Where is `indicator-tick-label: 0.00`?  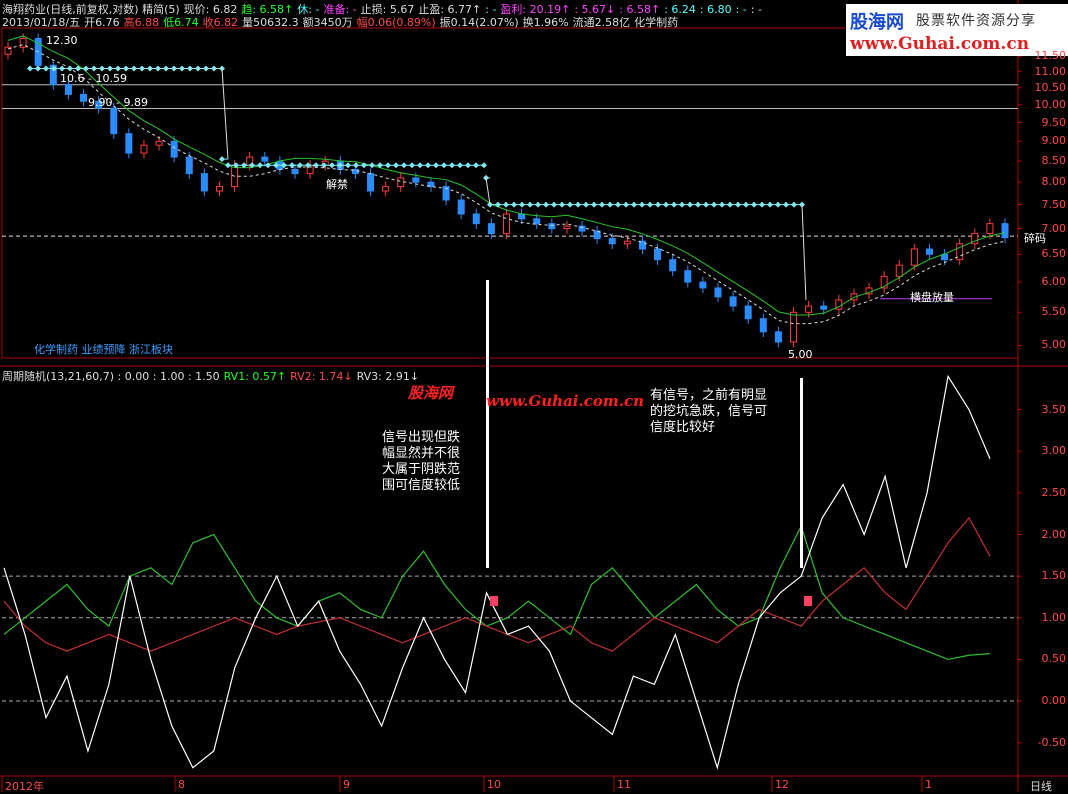
indicator-tick-label: 0.00 is located at coordinates (1054, 701).